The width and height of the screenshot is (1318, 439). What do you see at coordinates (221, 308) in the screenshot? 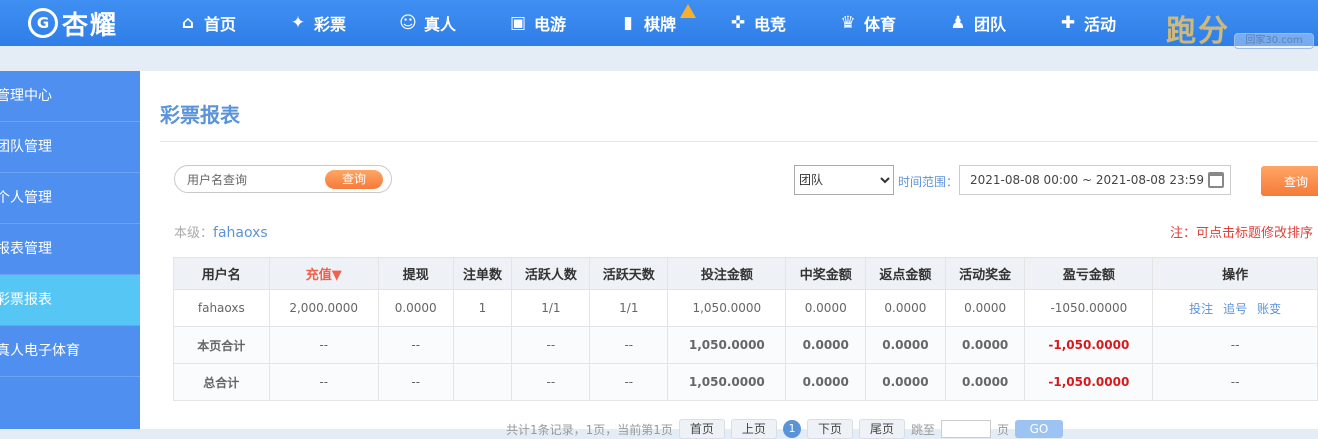
I see `table-cell: fahaoxs` at bounding box center [221, 308].